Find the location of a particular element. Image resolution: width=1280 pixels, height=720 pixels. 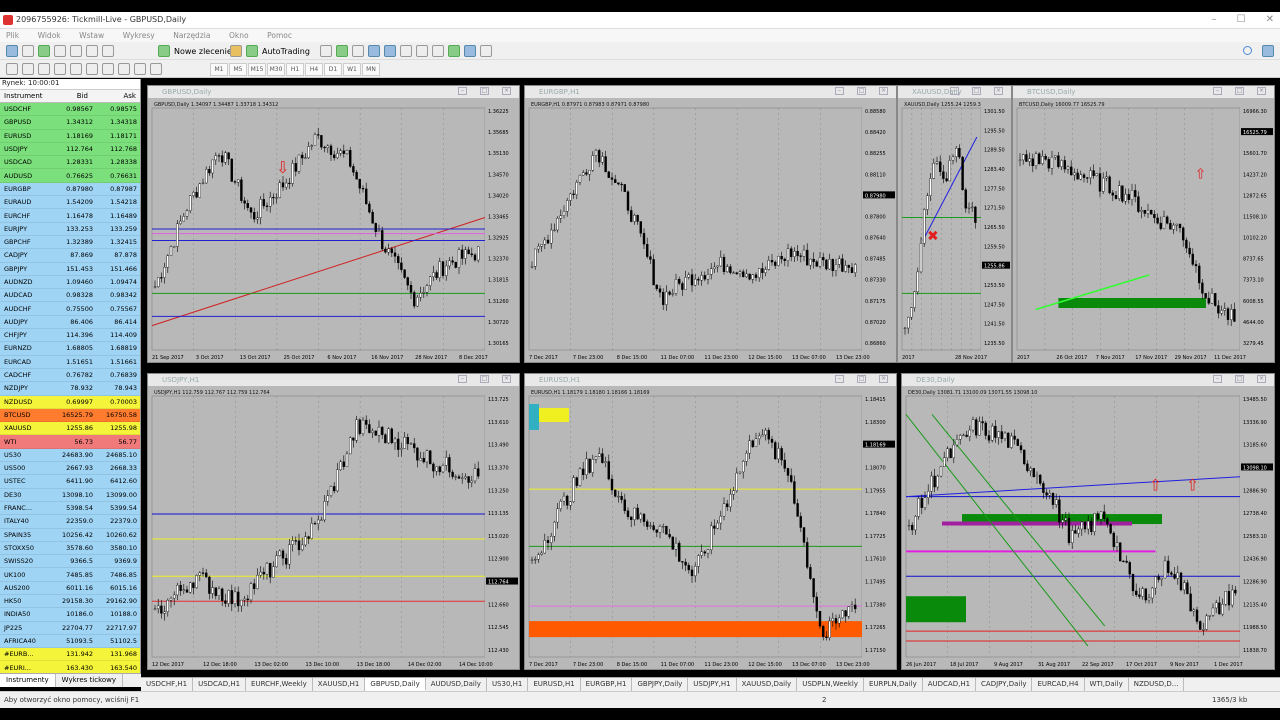

timeframe-mn: MN is located at coordinates (371, 69).